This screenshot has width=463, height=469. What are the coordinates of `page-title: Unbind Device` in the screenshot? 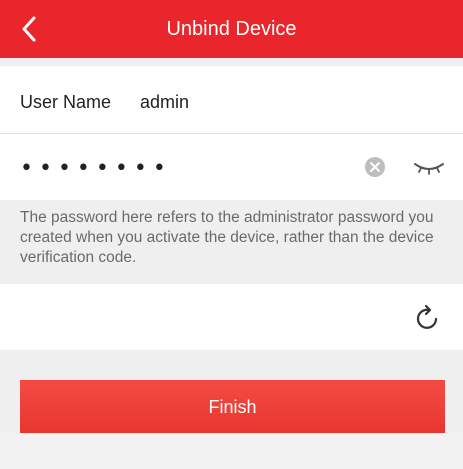 It's located at (231, 29).